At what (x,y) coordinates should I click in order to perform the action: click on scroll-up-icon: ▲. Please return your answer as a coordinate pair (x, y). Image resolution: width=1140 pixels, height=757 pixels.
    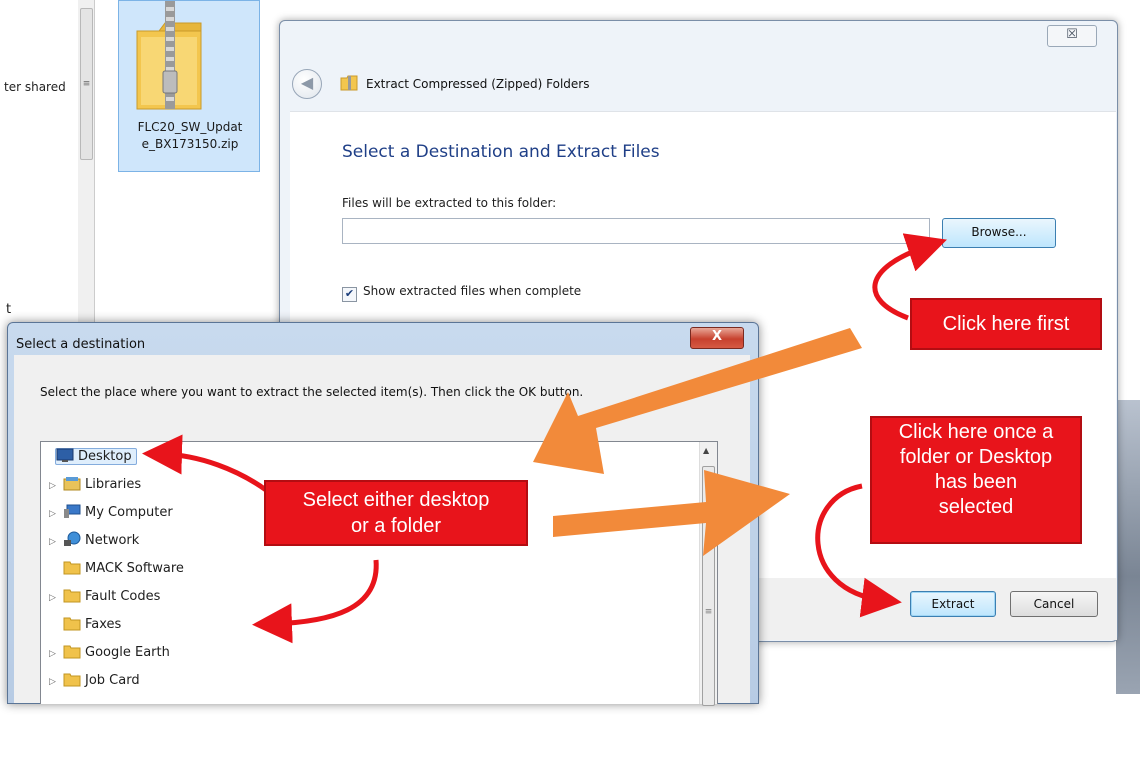
    Looking at the image, I should click on (706, 450).